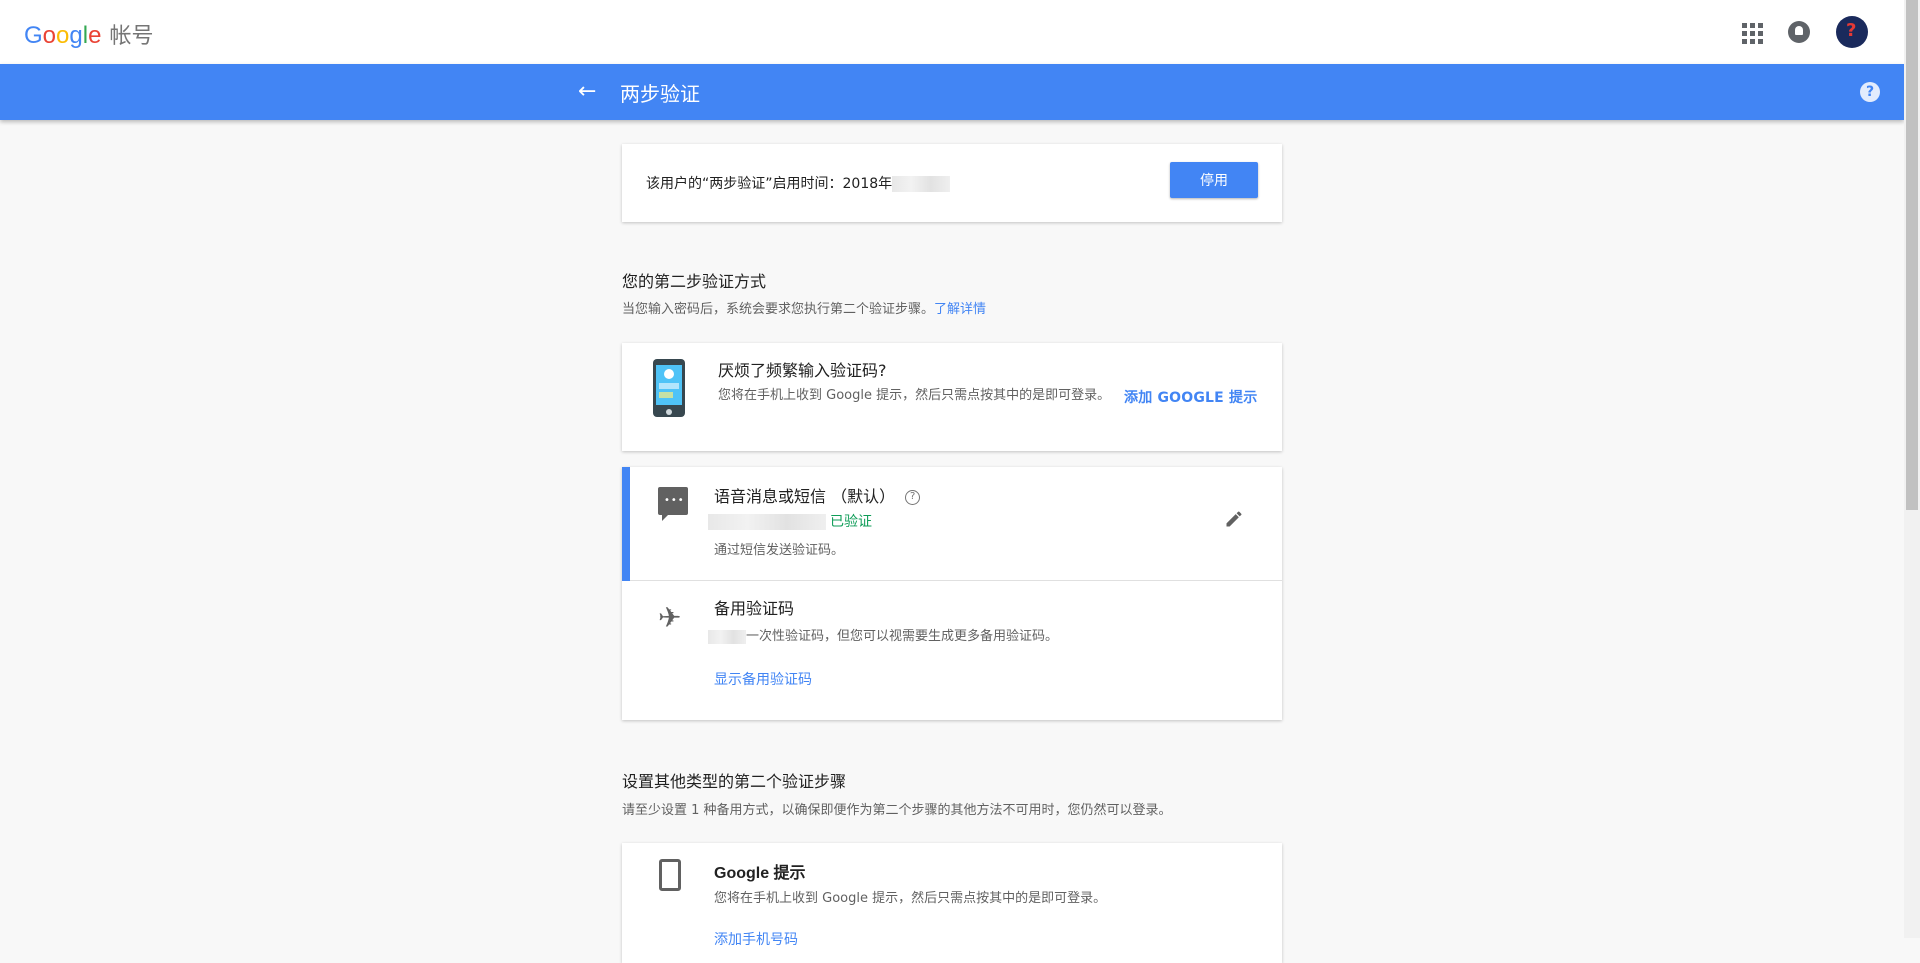  I want to click on help-icon: ?, so click(1870, 92).